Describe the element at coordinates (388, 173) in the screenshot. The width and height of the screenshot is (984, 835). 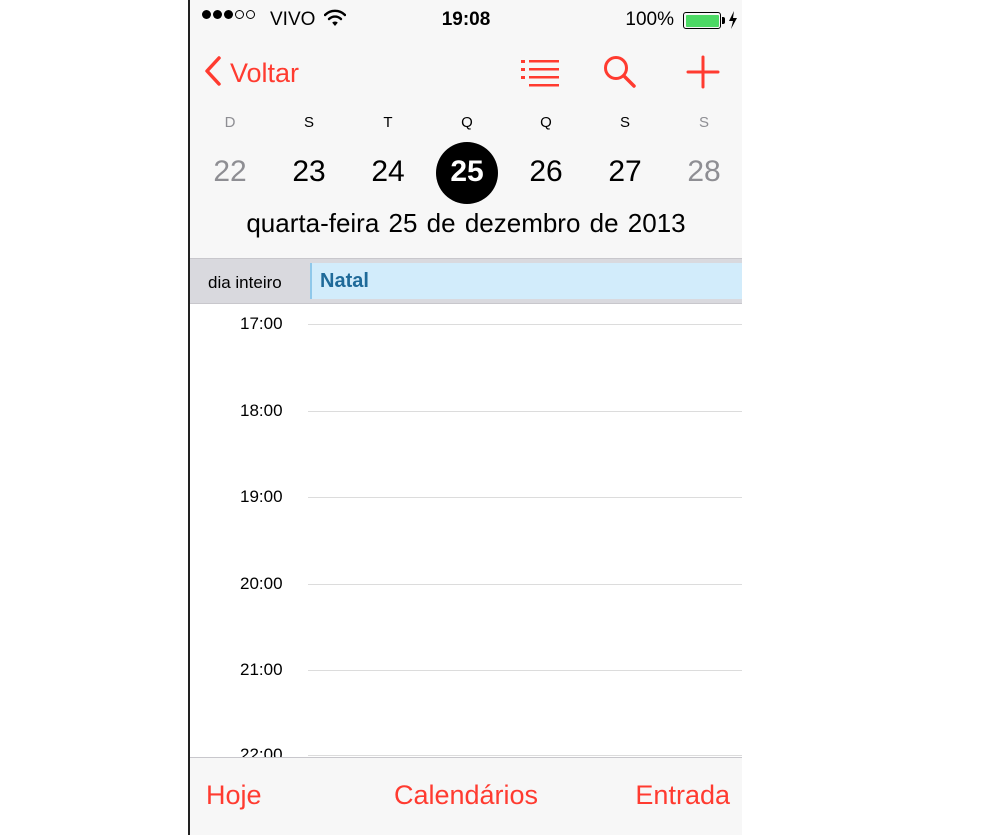
I see `date-cell: 24` at that location.